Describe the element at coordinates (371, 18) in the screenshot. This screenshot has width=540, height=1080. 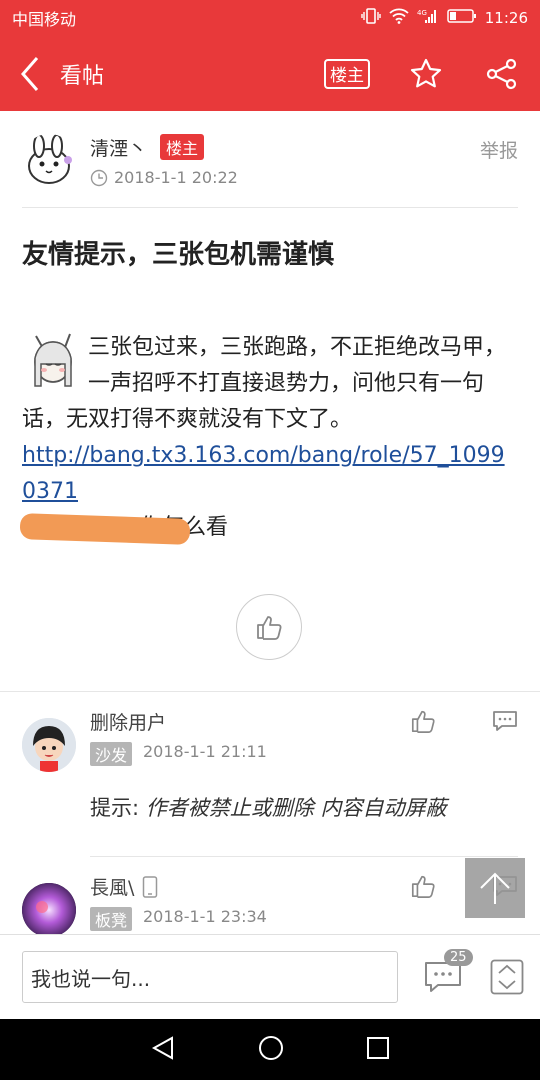
I see `vibrate-icon` at that location.